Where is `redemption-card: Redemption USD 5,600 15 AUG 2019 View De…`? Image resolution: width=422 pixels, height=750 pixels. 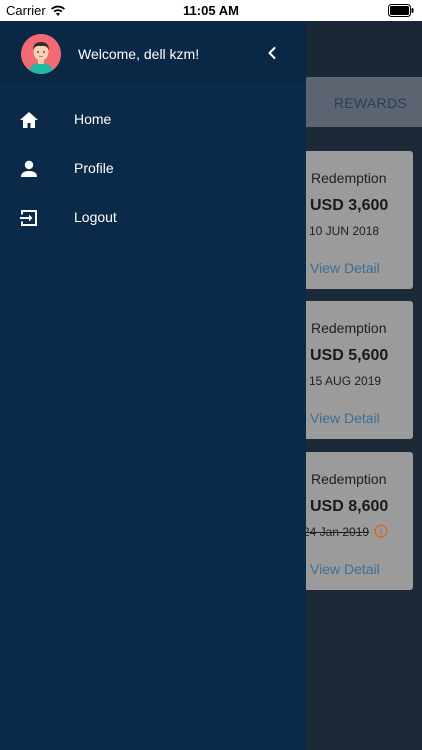
redemption-card: Redemption USD 5,600 15 AUG 2019 View De… is located at coordinates (351, 370).